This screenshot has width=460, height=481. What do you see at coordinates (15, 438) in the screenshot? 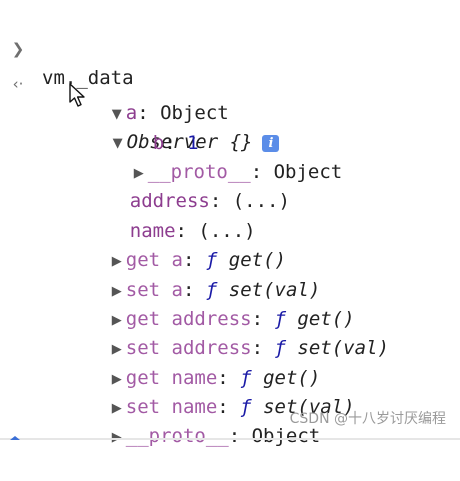
I see `caret-up-icon` at bounding box center [15, 438].